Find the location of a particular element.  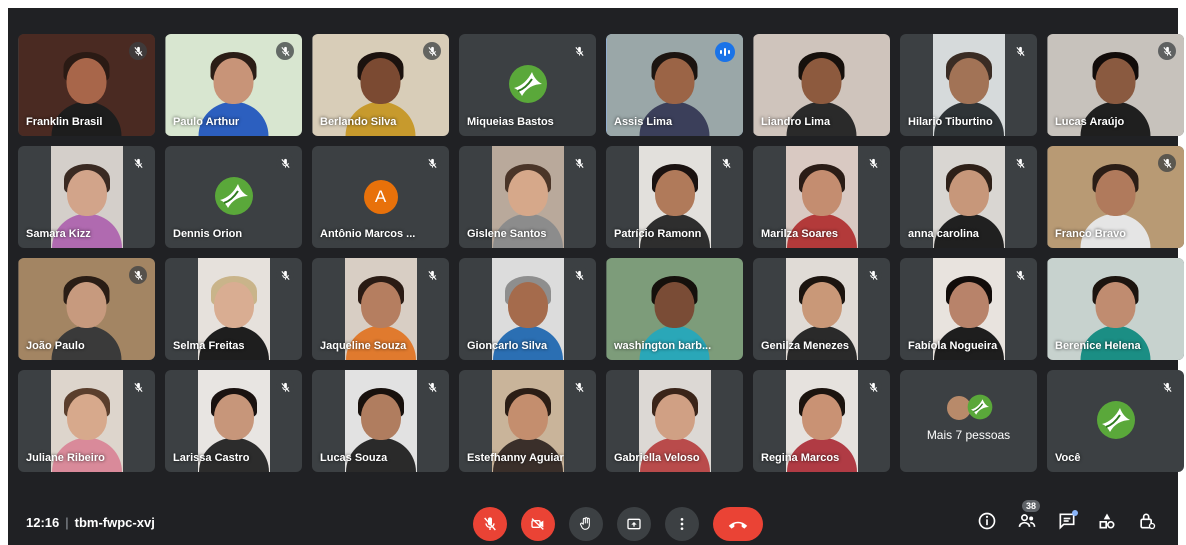

participant-tile: anna carolina is located at coordinates (968, 197).